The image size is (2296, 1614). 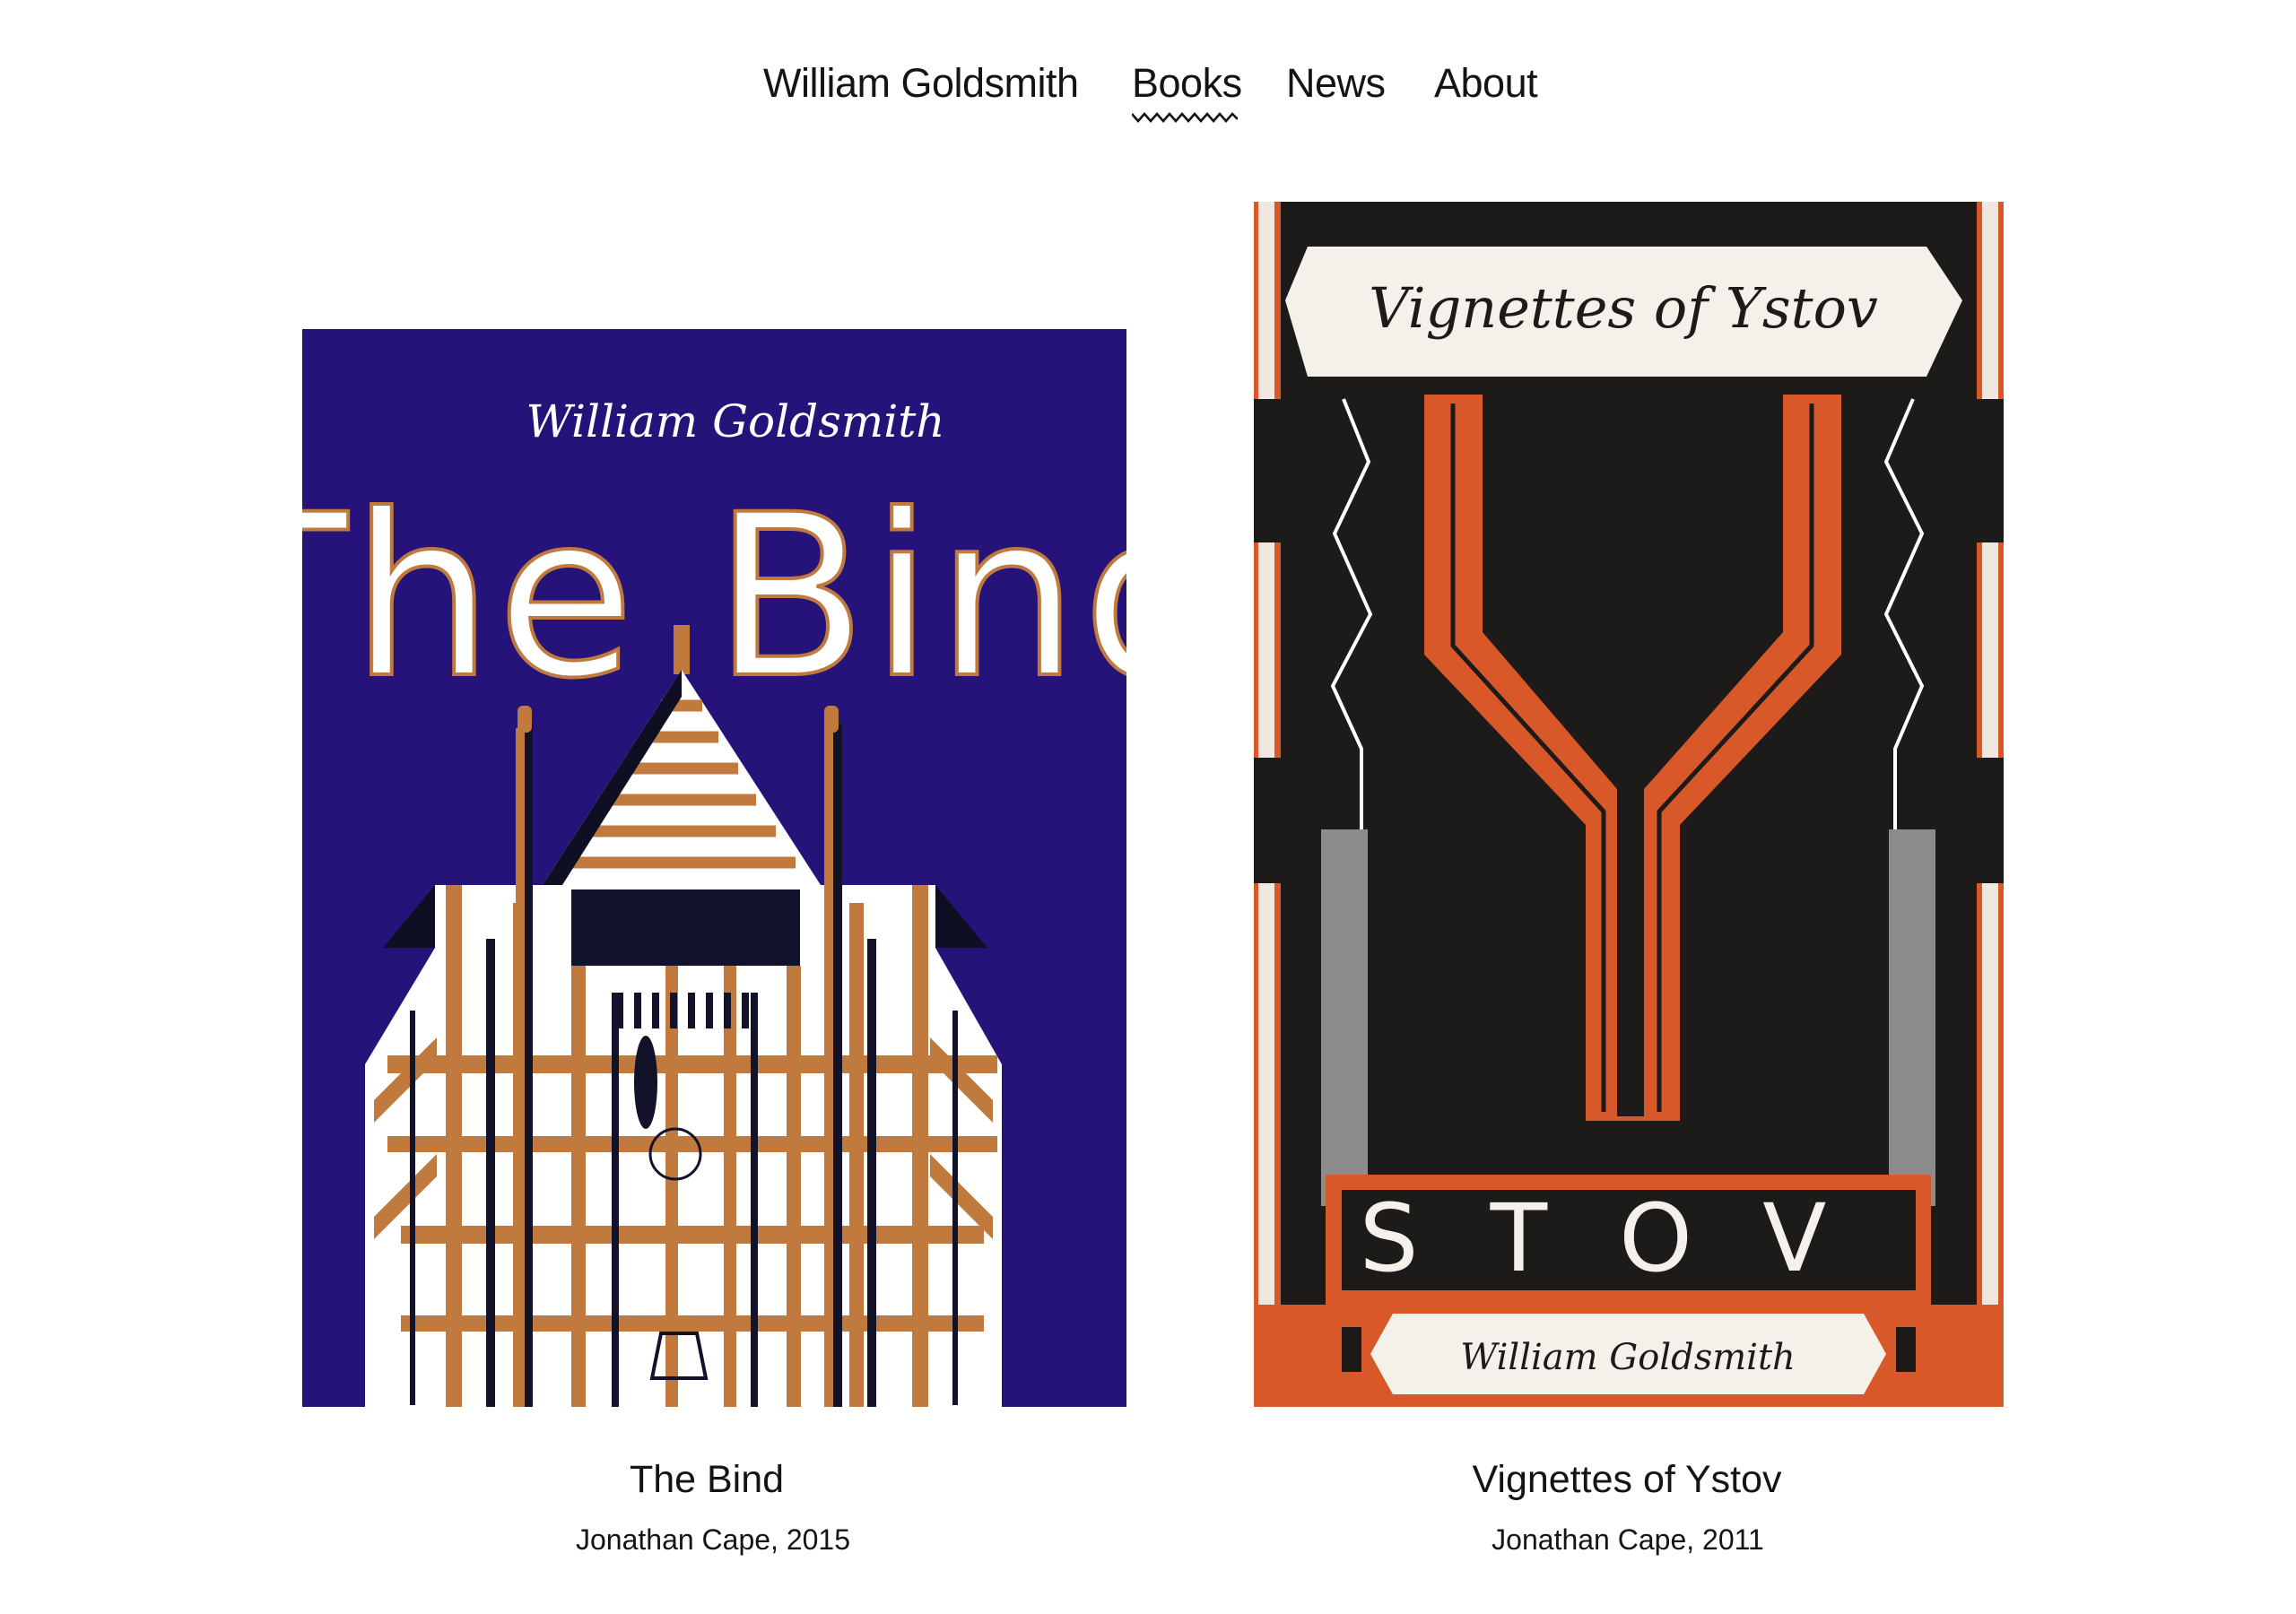 What do you see at coordinates (1628, 1539) in the screenshot?
I see `book-publisher-year: Jonathan Cape, 2011` at bounding box center [1628, 1539].